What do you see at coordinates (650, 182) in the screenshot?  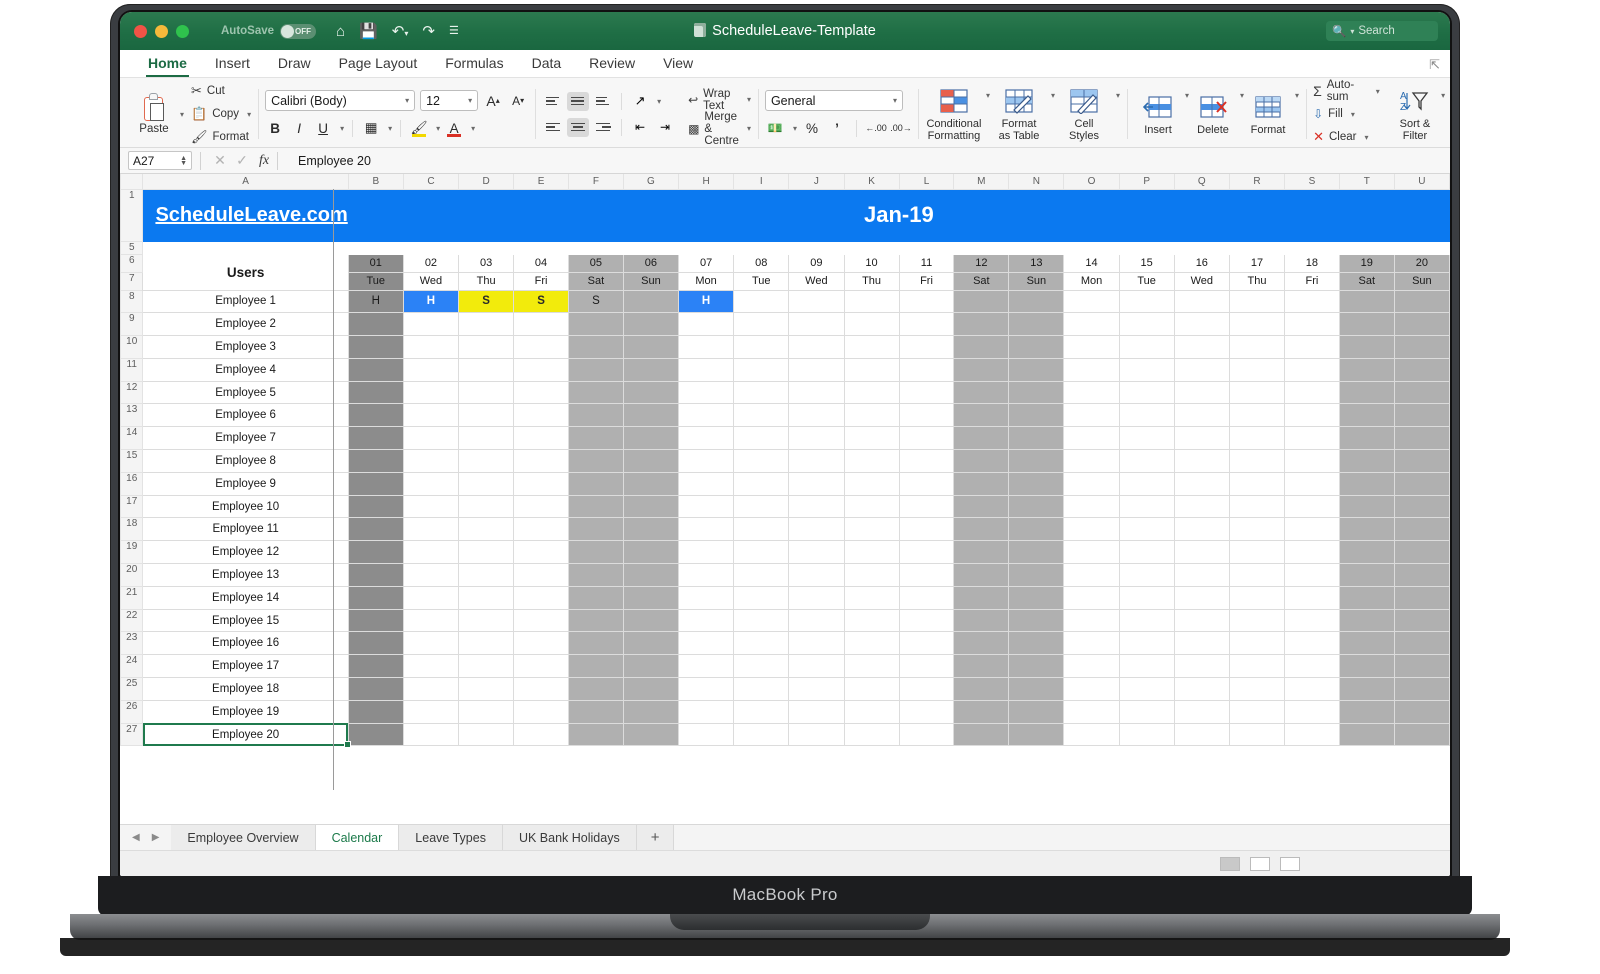 I see `column-header-G: G` at bounding box center [650, 182].